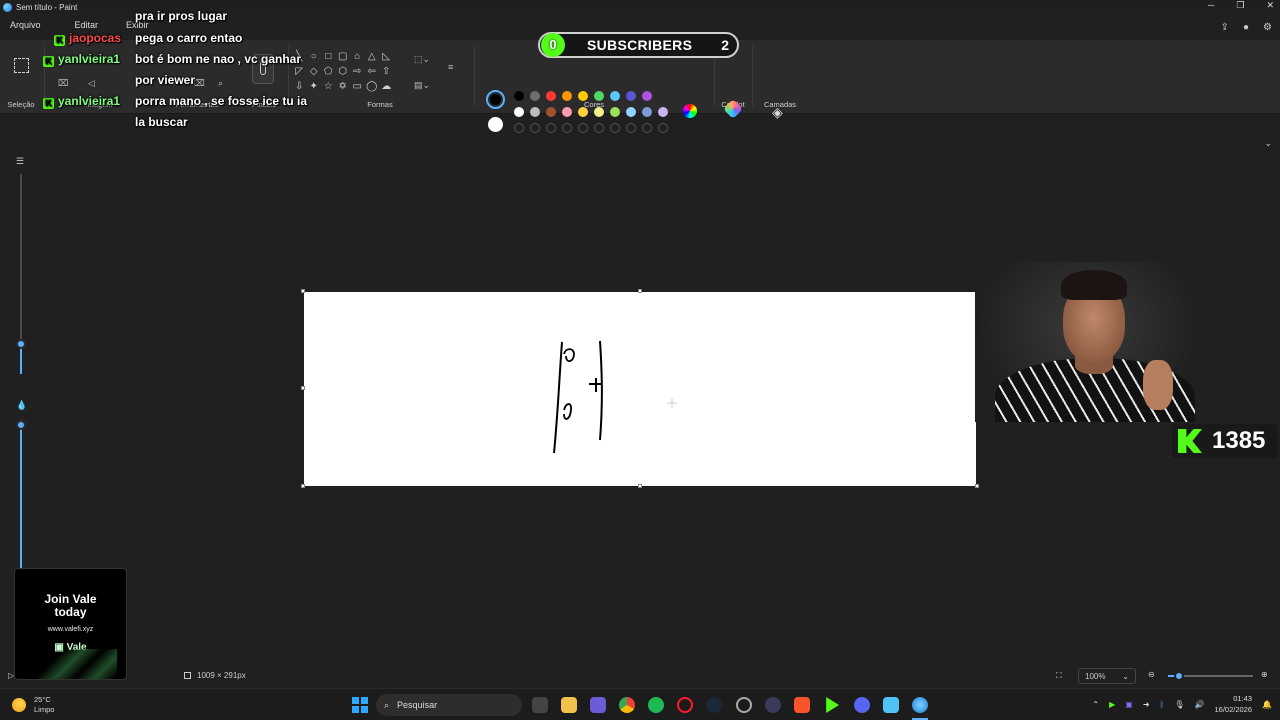 This screenshot has width=1280, height=720. I want to click on account-icon: ●, so click(1246, 27).